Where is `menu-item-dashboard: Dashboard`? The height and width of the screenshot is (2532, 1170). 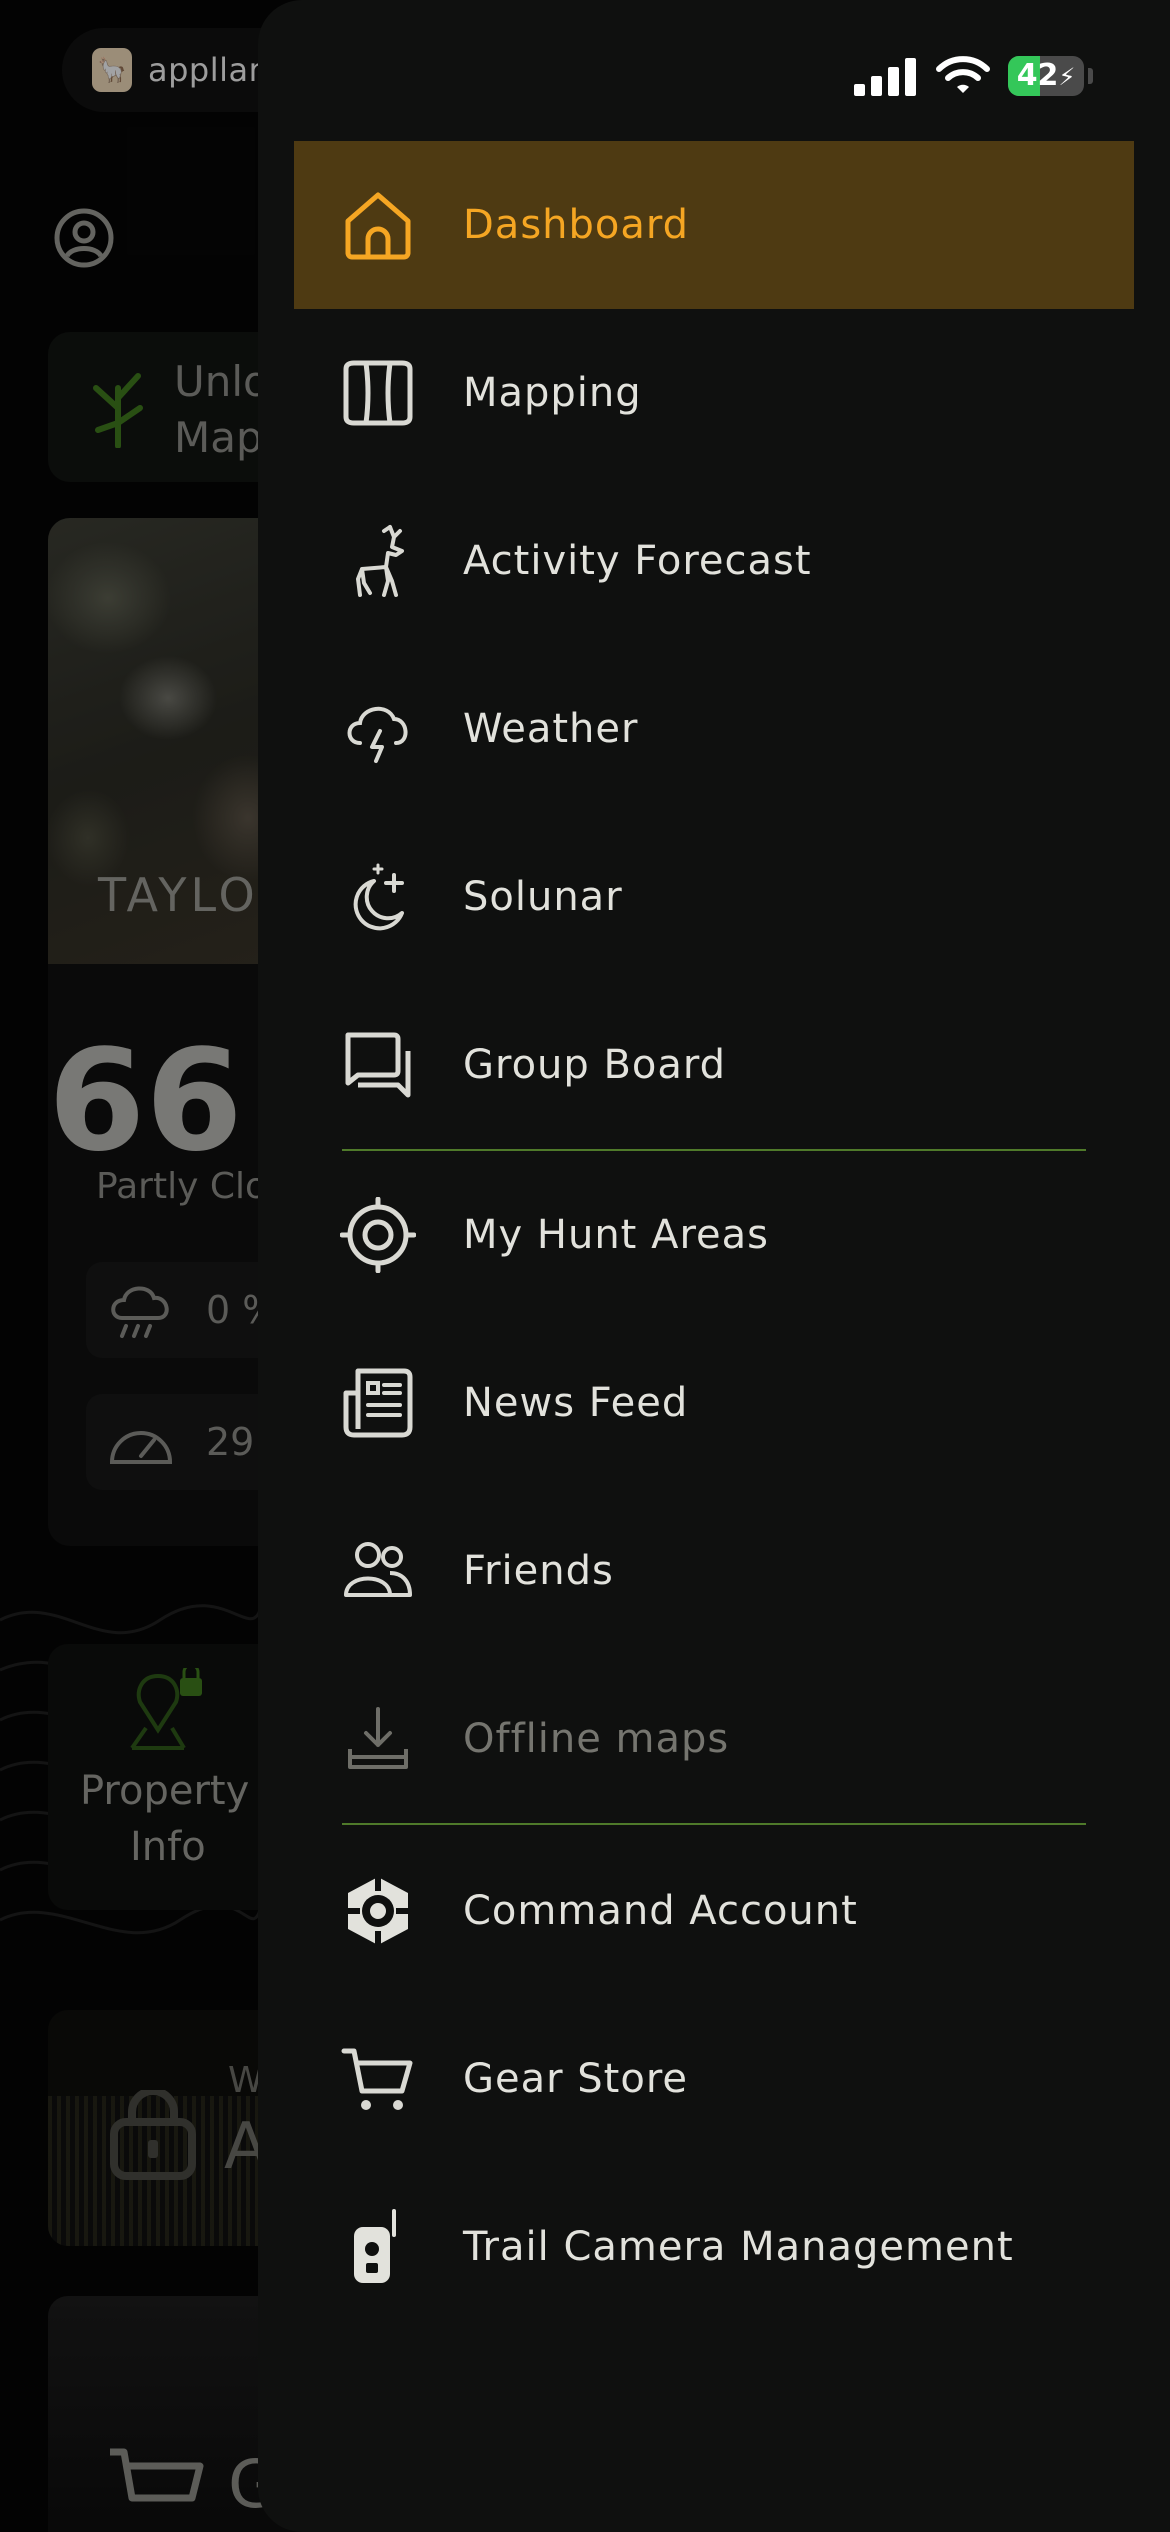
menu-item-dashboard: Dashboard is located at coordinates (714, 225).